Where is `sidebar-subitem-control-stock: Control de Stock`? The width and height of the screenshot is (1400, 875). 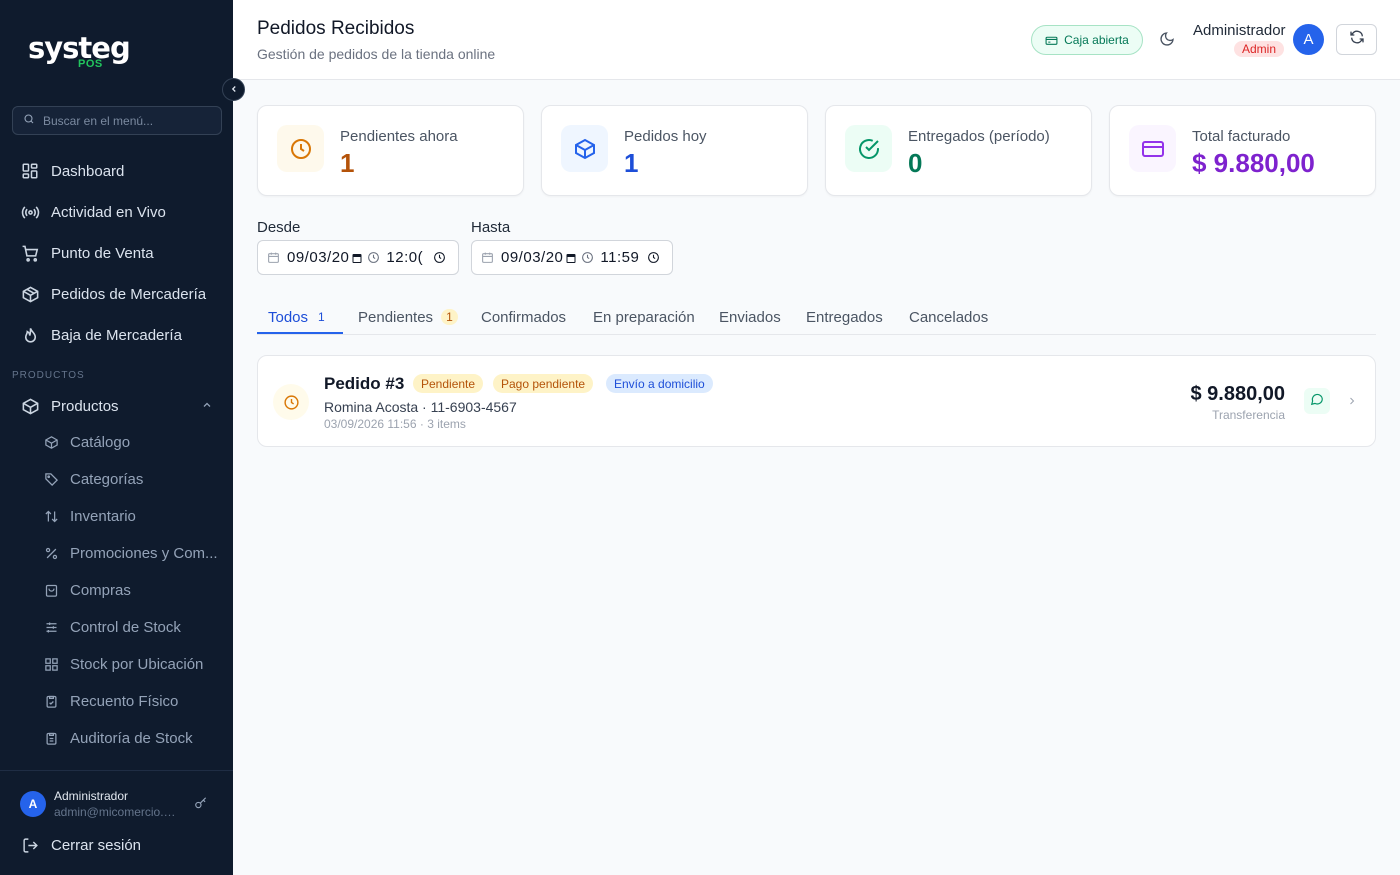 sidebar-subitem-control-stock: Control de Stock is located at coordinates (111, 627).